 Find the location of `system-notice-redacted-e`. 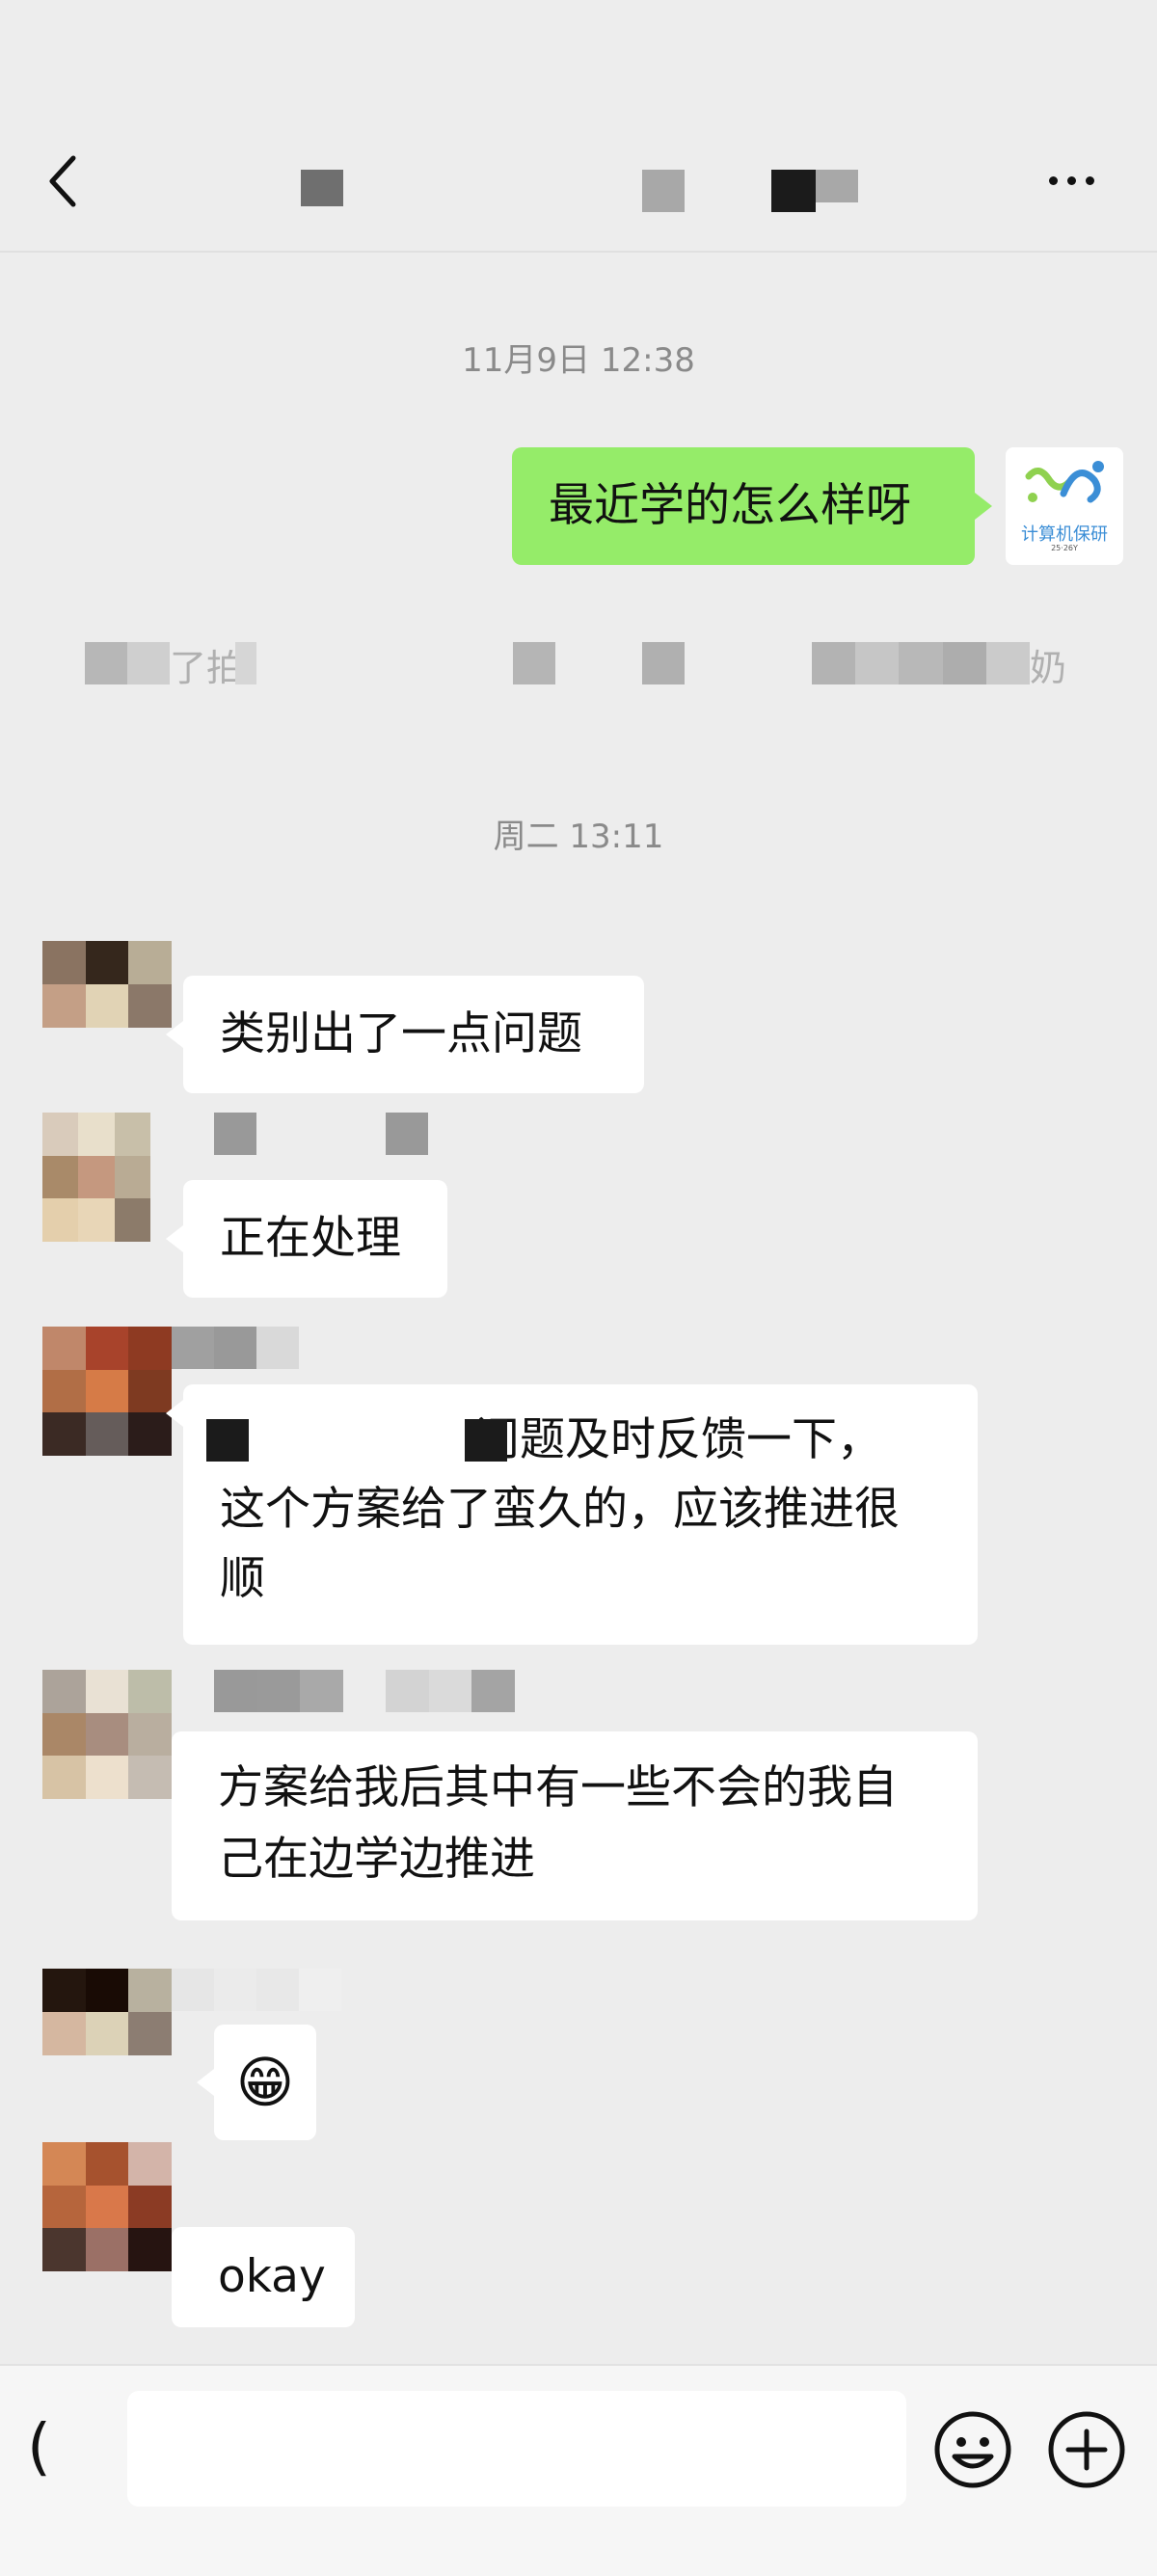

system-notice-redacted-e is located at coordinates (921, 663).